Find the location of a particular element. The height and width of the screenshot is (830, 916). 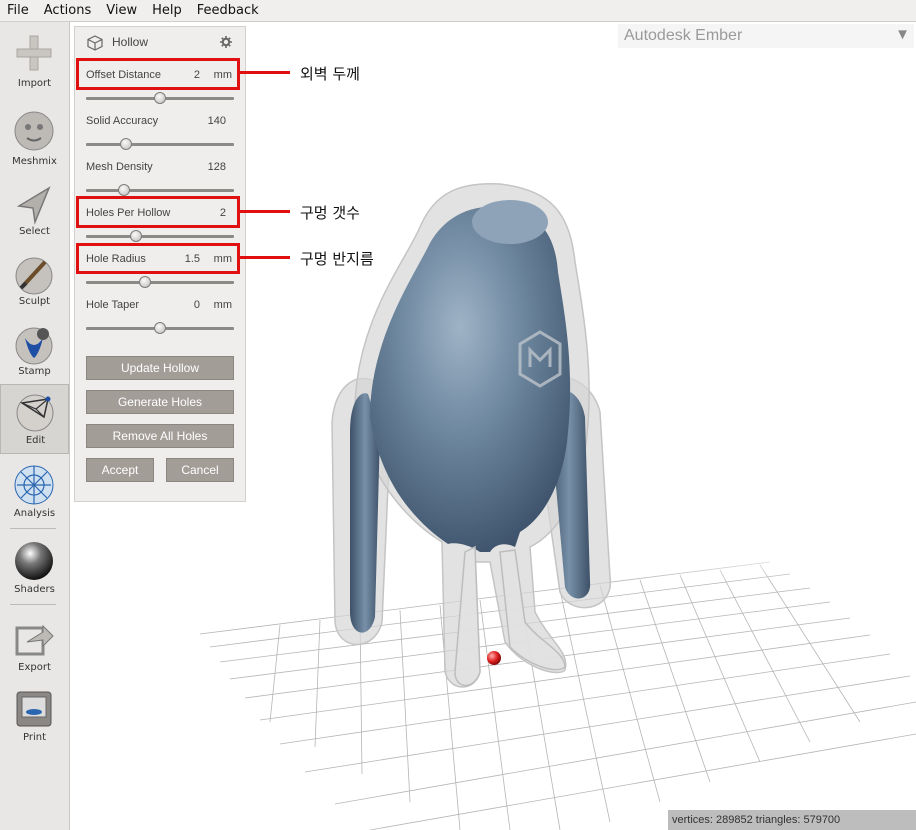

mesh-density-slider is located at coordinates (160, 190).